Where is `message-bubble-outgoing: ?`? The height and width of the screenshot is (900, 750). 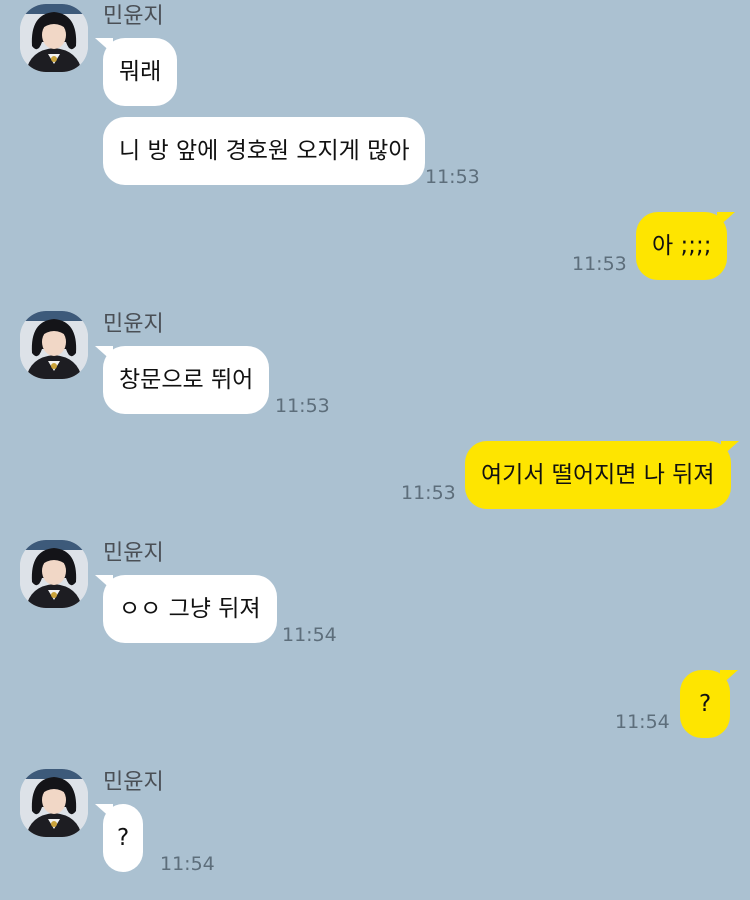
message-bubble-outgoing: ? is located at coordinates (709, 704).